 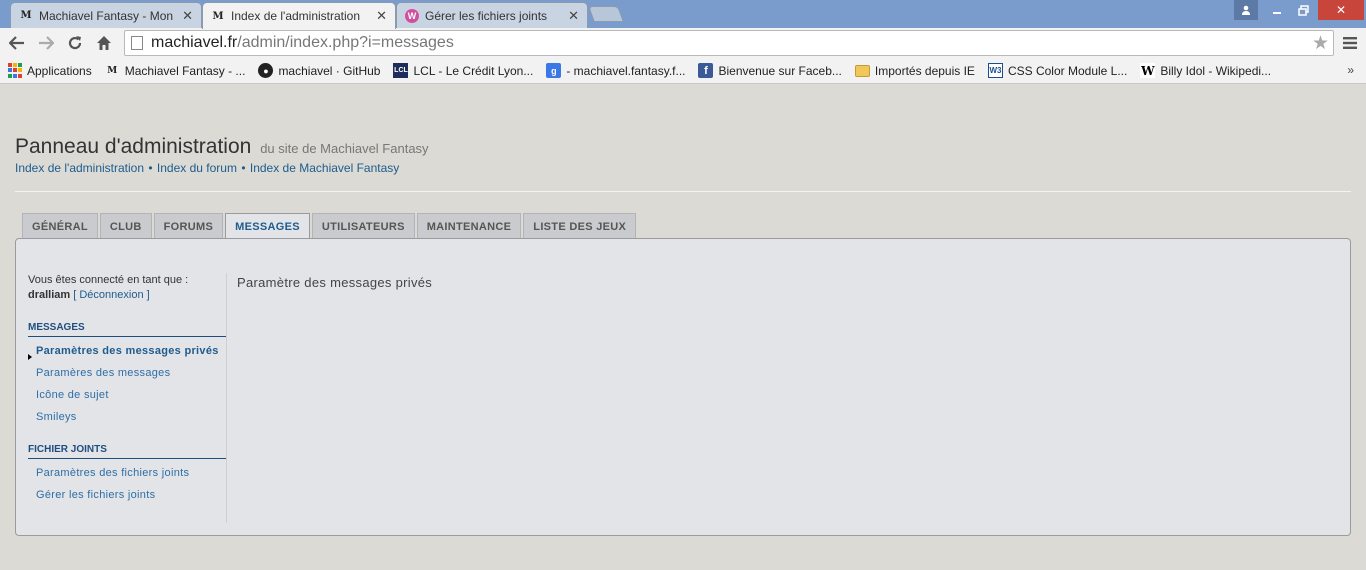 What do you see at coordinates (17, 43) in the screenshot?
I see `back-arrow-icon` at bounding box center [17, 43].